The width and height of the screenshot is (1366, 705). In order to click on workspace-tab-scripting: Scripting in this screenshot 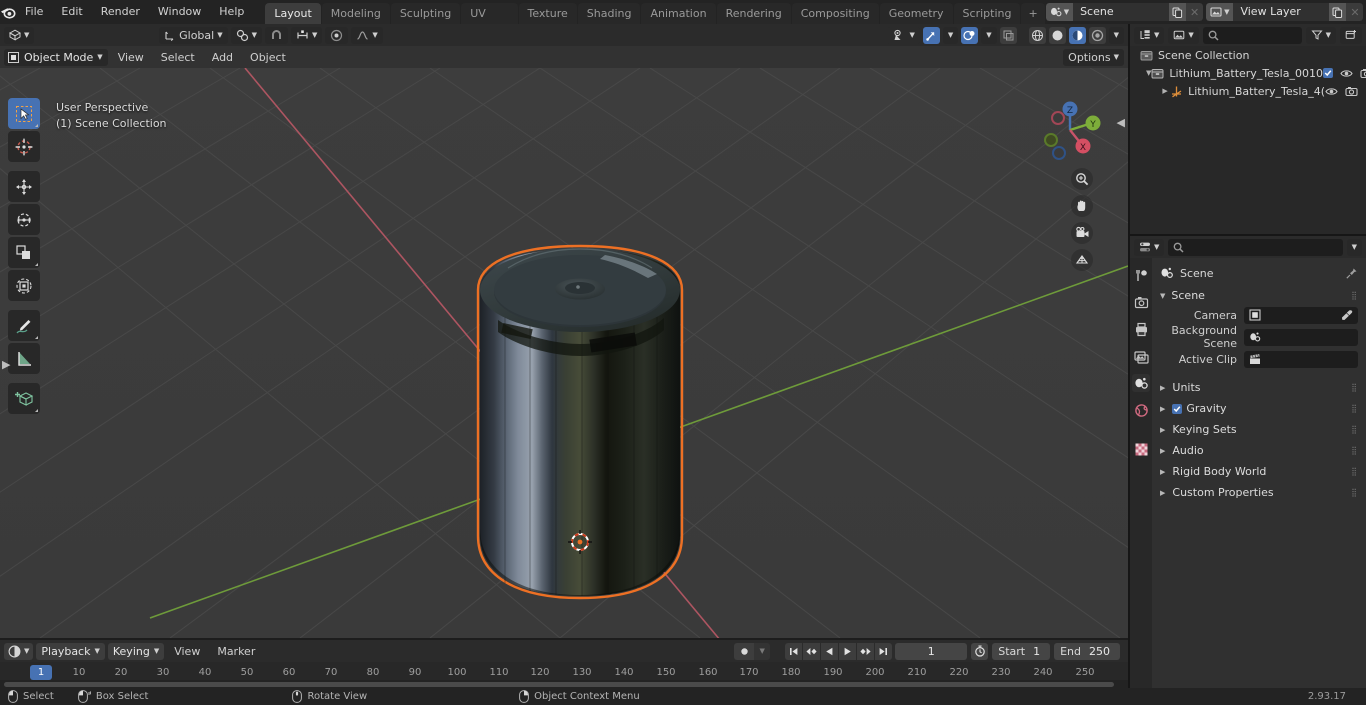, I will do `click(987, 13)`.